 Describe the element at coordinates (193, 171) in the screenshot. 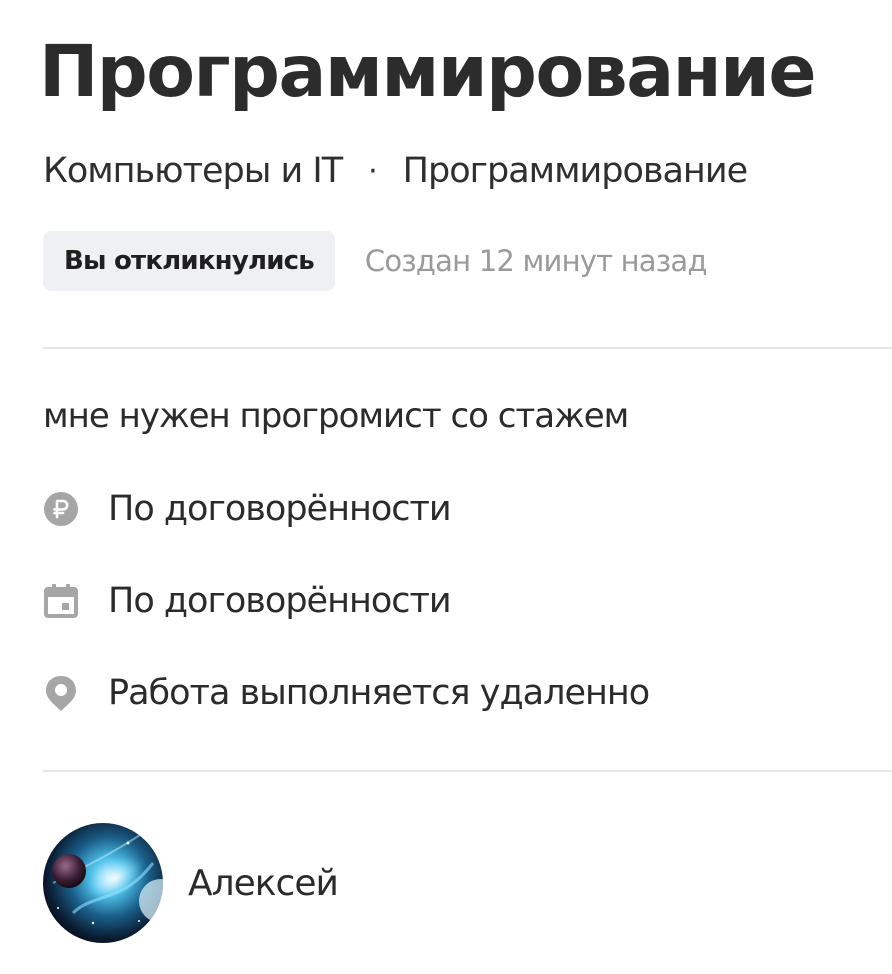

I see `breadcrumb-category: Компьютеры и IT` at that location.